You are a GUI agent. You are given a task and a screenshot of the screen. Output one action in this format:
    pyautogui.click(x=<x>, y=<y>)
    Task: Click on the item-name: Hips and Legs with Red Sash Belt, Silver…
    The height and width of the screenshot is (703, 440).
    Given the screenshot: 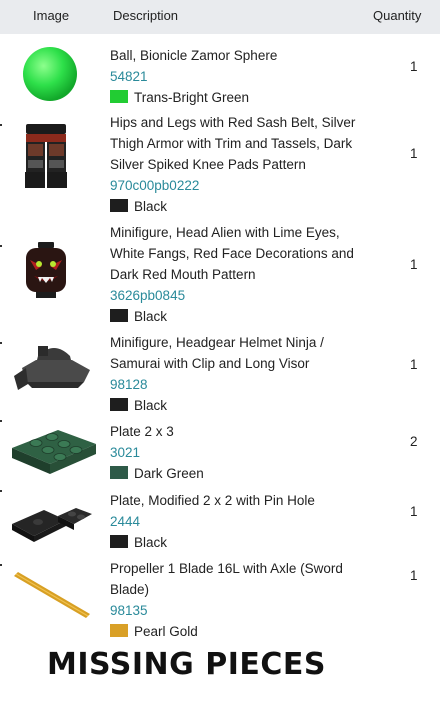 What is the action you would take?
    pyautogui.click(x=233, y=143)
    